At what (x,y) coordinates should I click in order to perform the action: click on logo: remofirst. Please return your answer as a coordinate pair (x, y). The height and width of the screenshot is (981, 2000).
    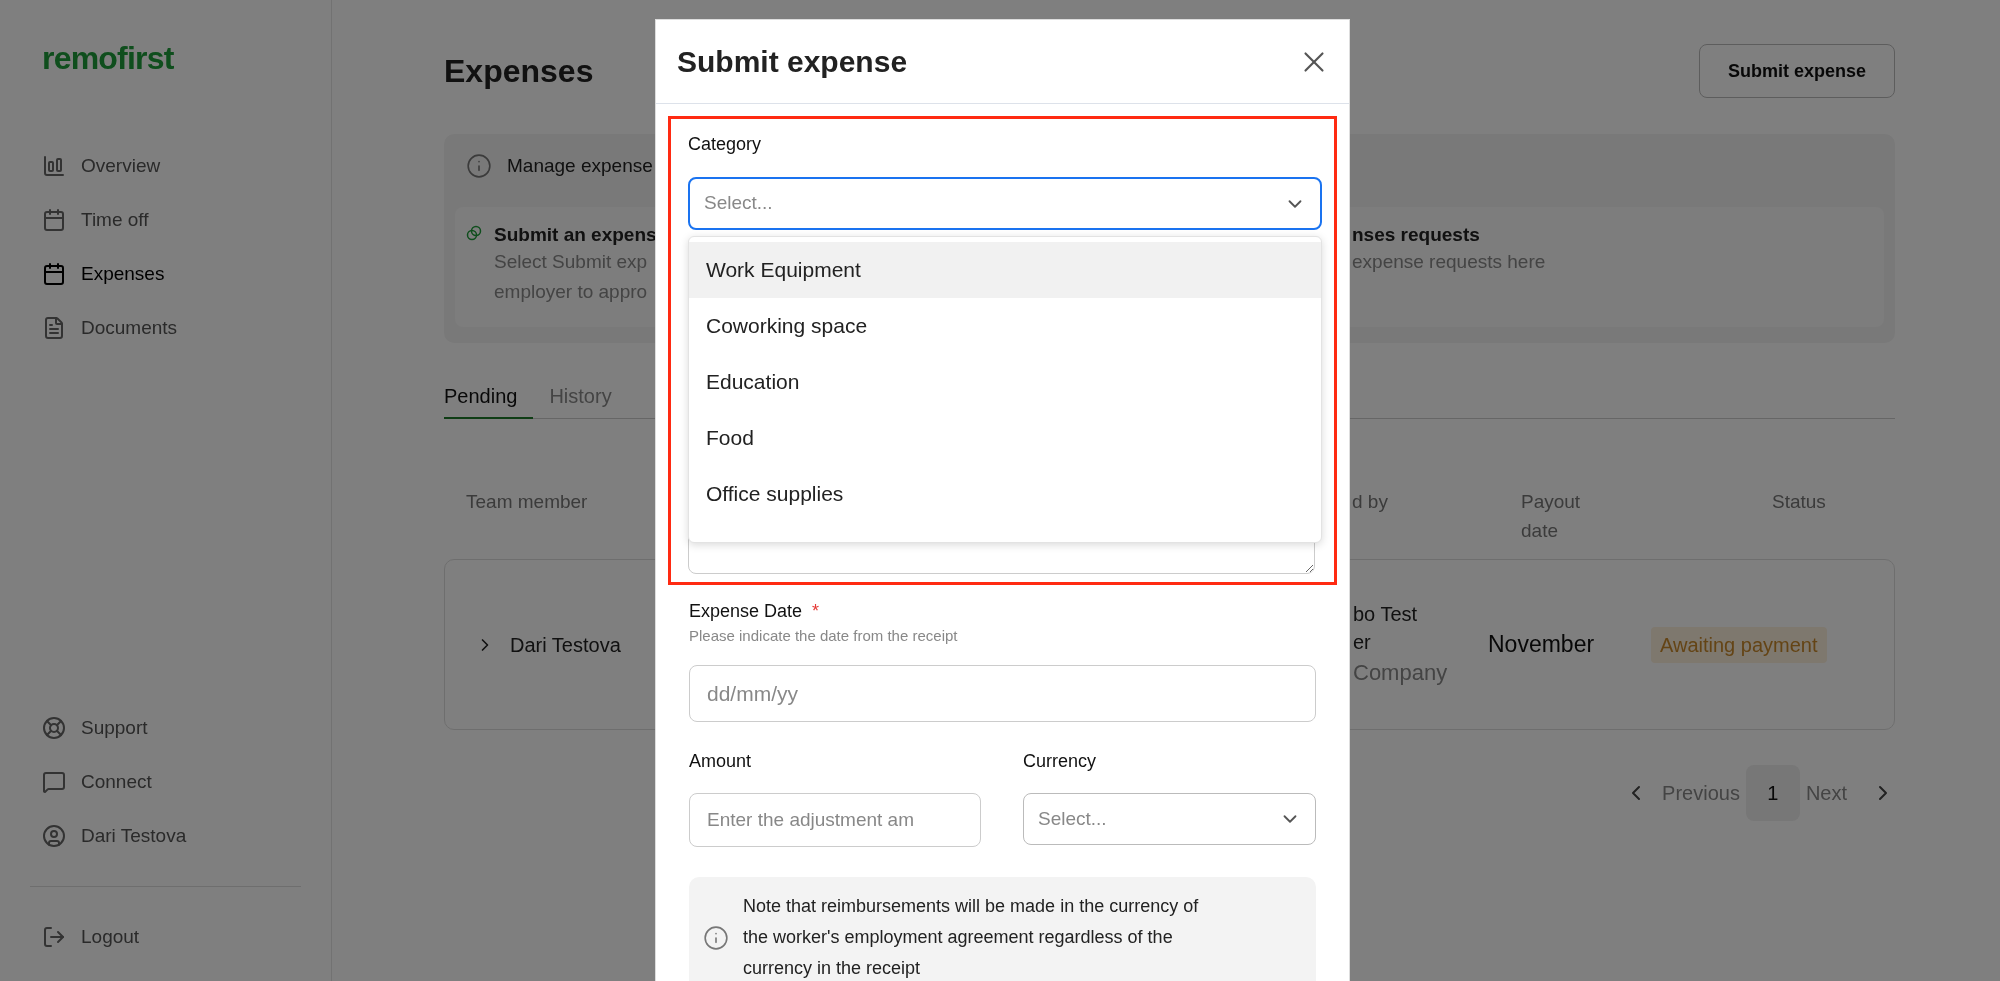
    Looking at the image, I should click on (108, 58).